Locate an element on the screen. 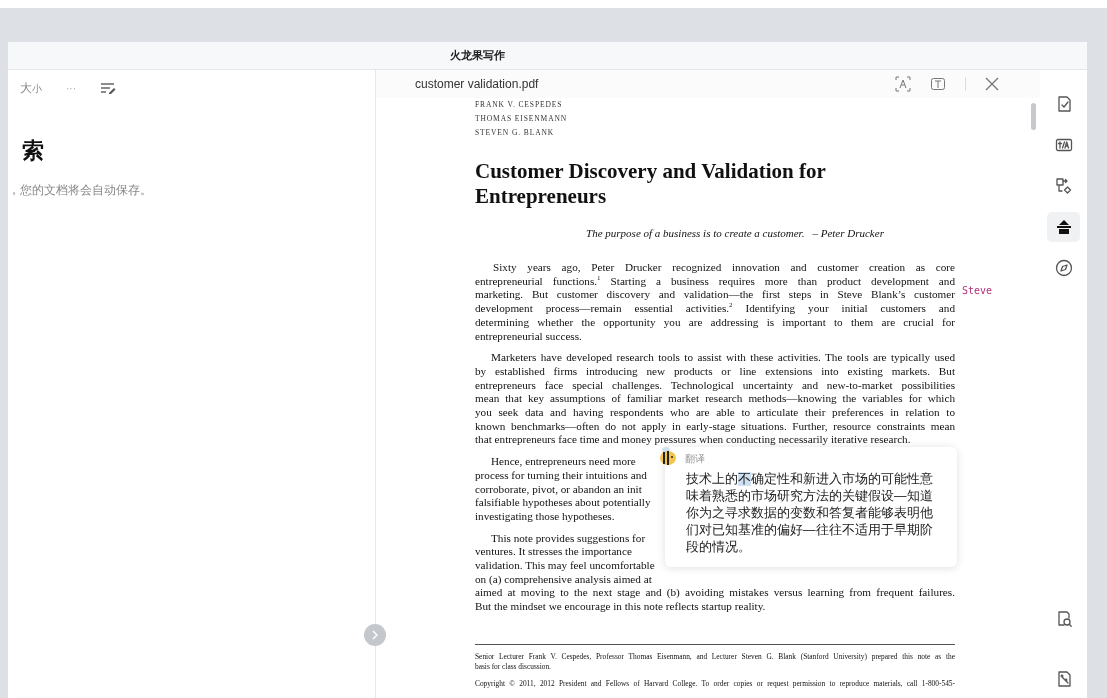 This screenshot has width=1107, height=698. paragraph-line: process for turning their intuitions and is located at coordinates (561, 475).